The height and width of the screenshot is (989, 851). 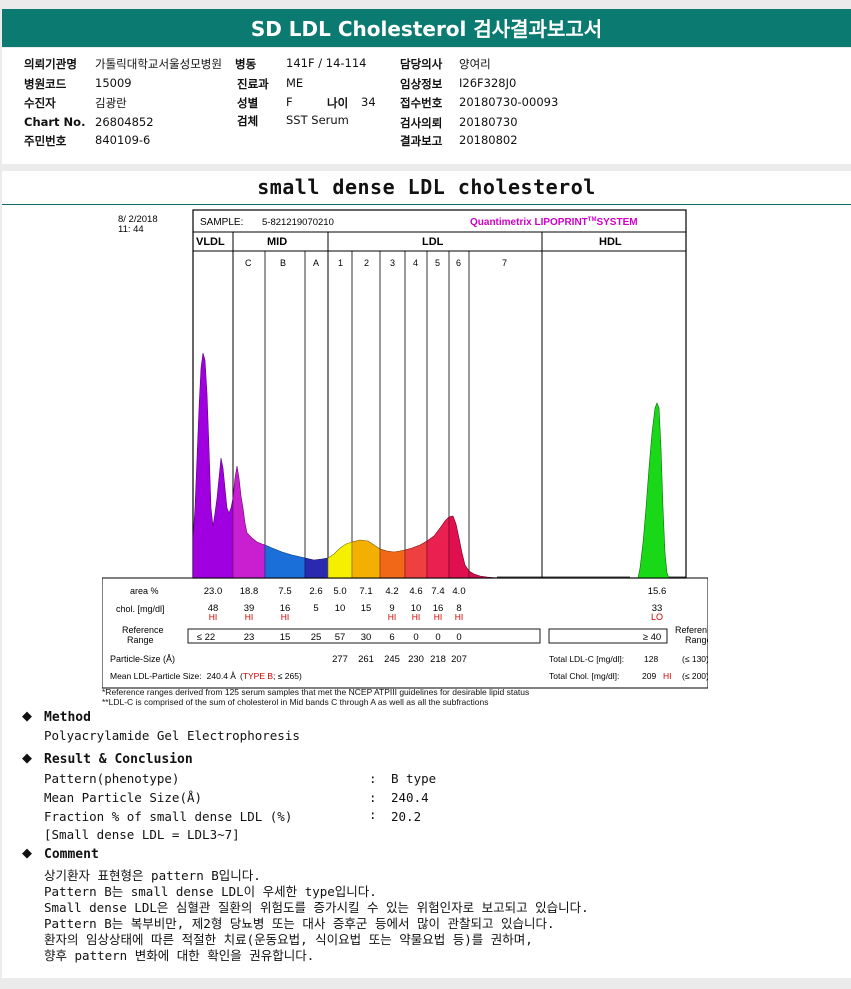 I want to click on result-value-size: 240.4, so click(x=410, y=797).